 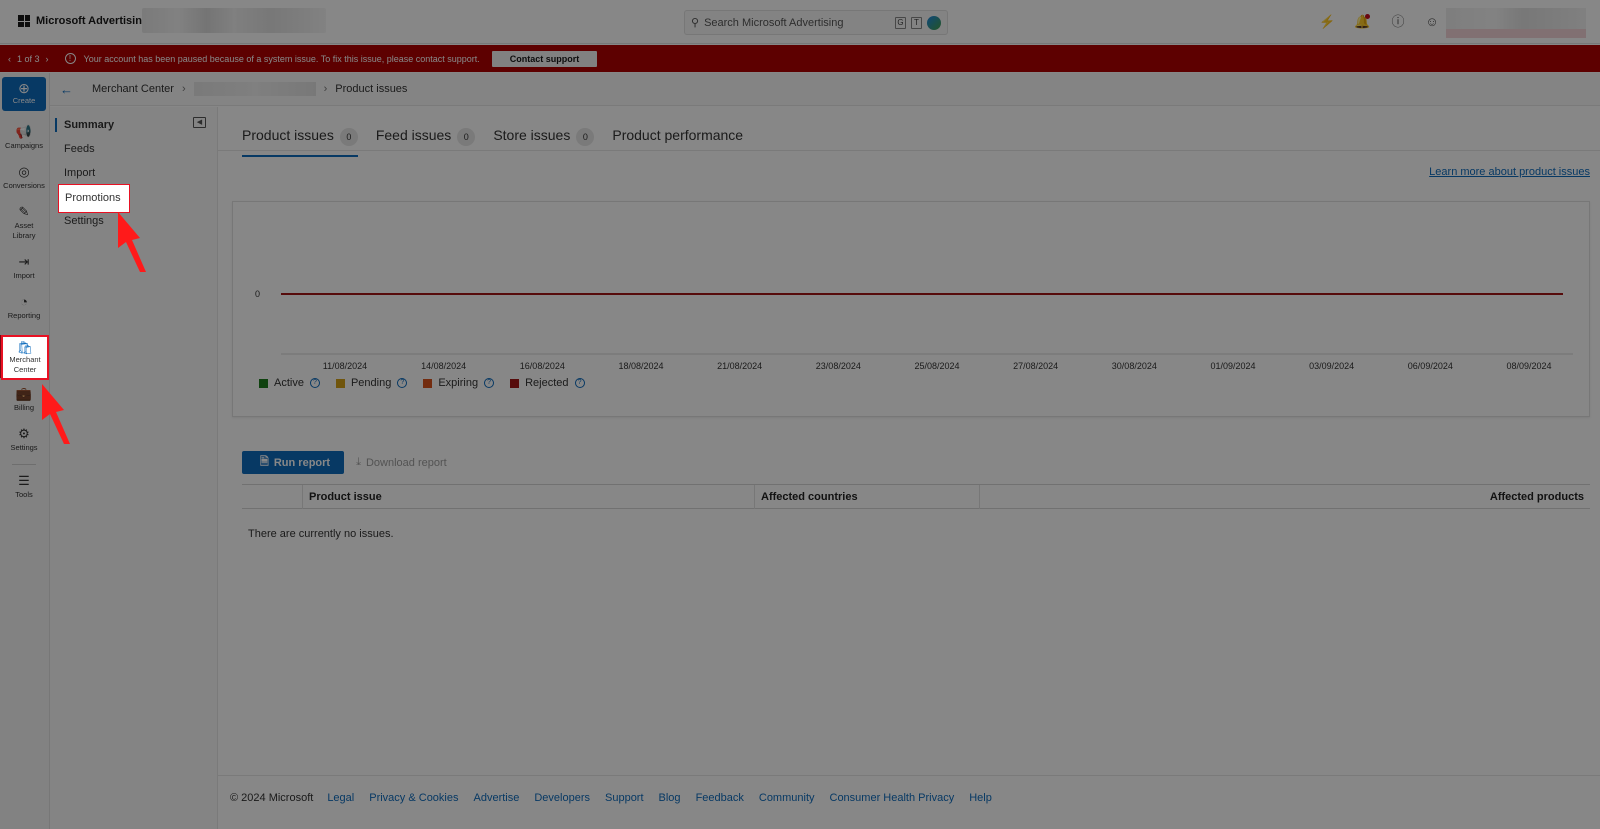 I want to click on tab-store-issues: Store issues 0, so click(x=544, y=138).